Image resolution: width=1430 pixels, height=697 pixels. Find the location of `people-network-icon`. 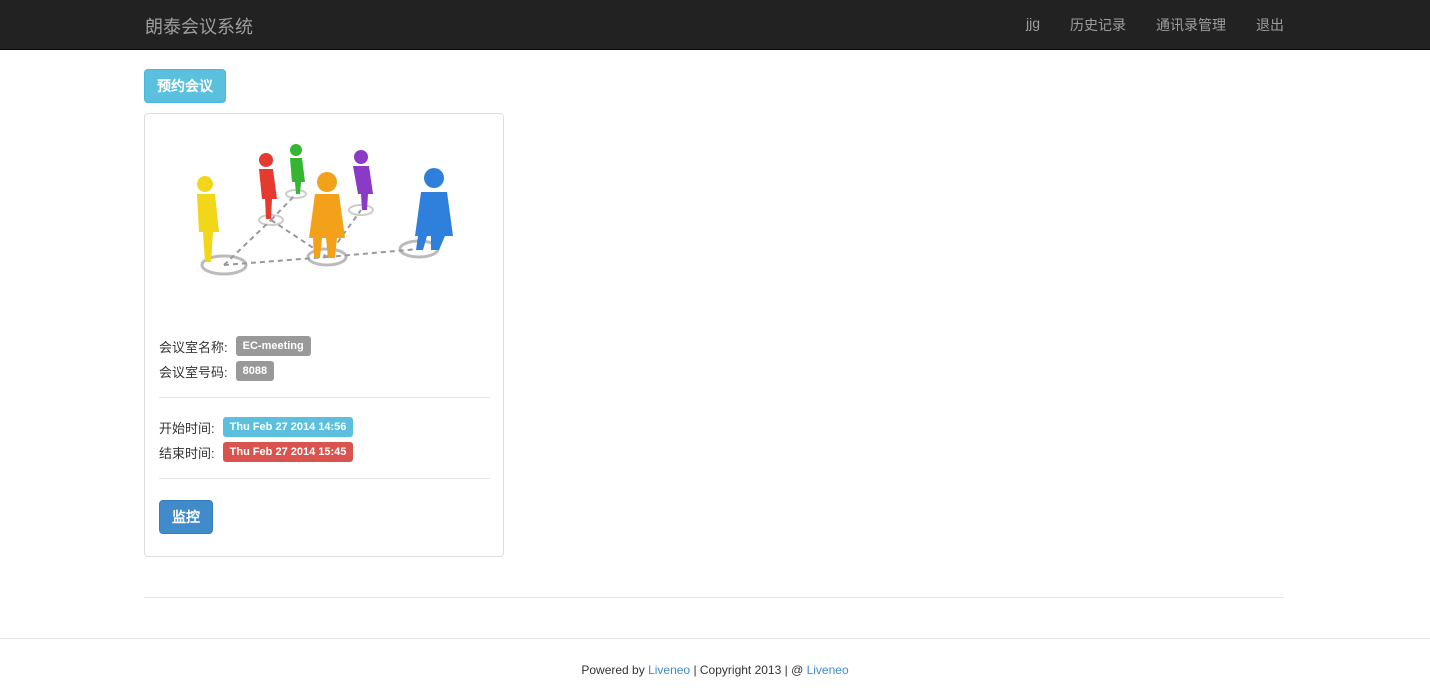

people-network-icon is located at coordinates (325, 210).